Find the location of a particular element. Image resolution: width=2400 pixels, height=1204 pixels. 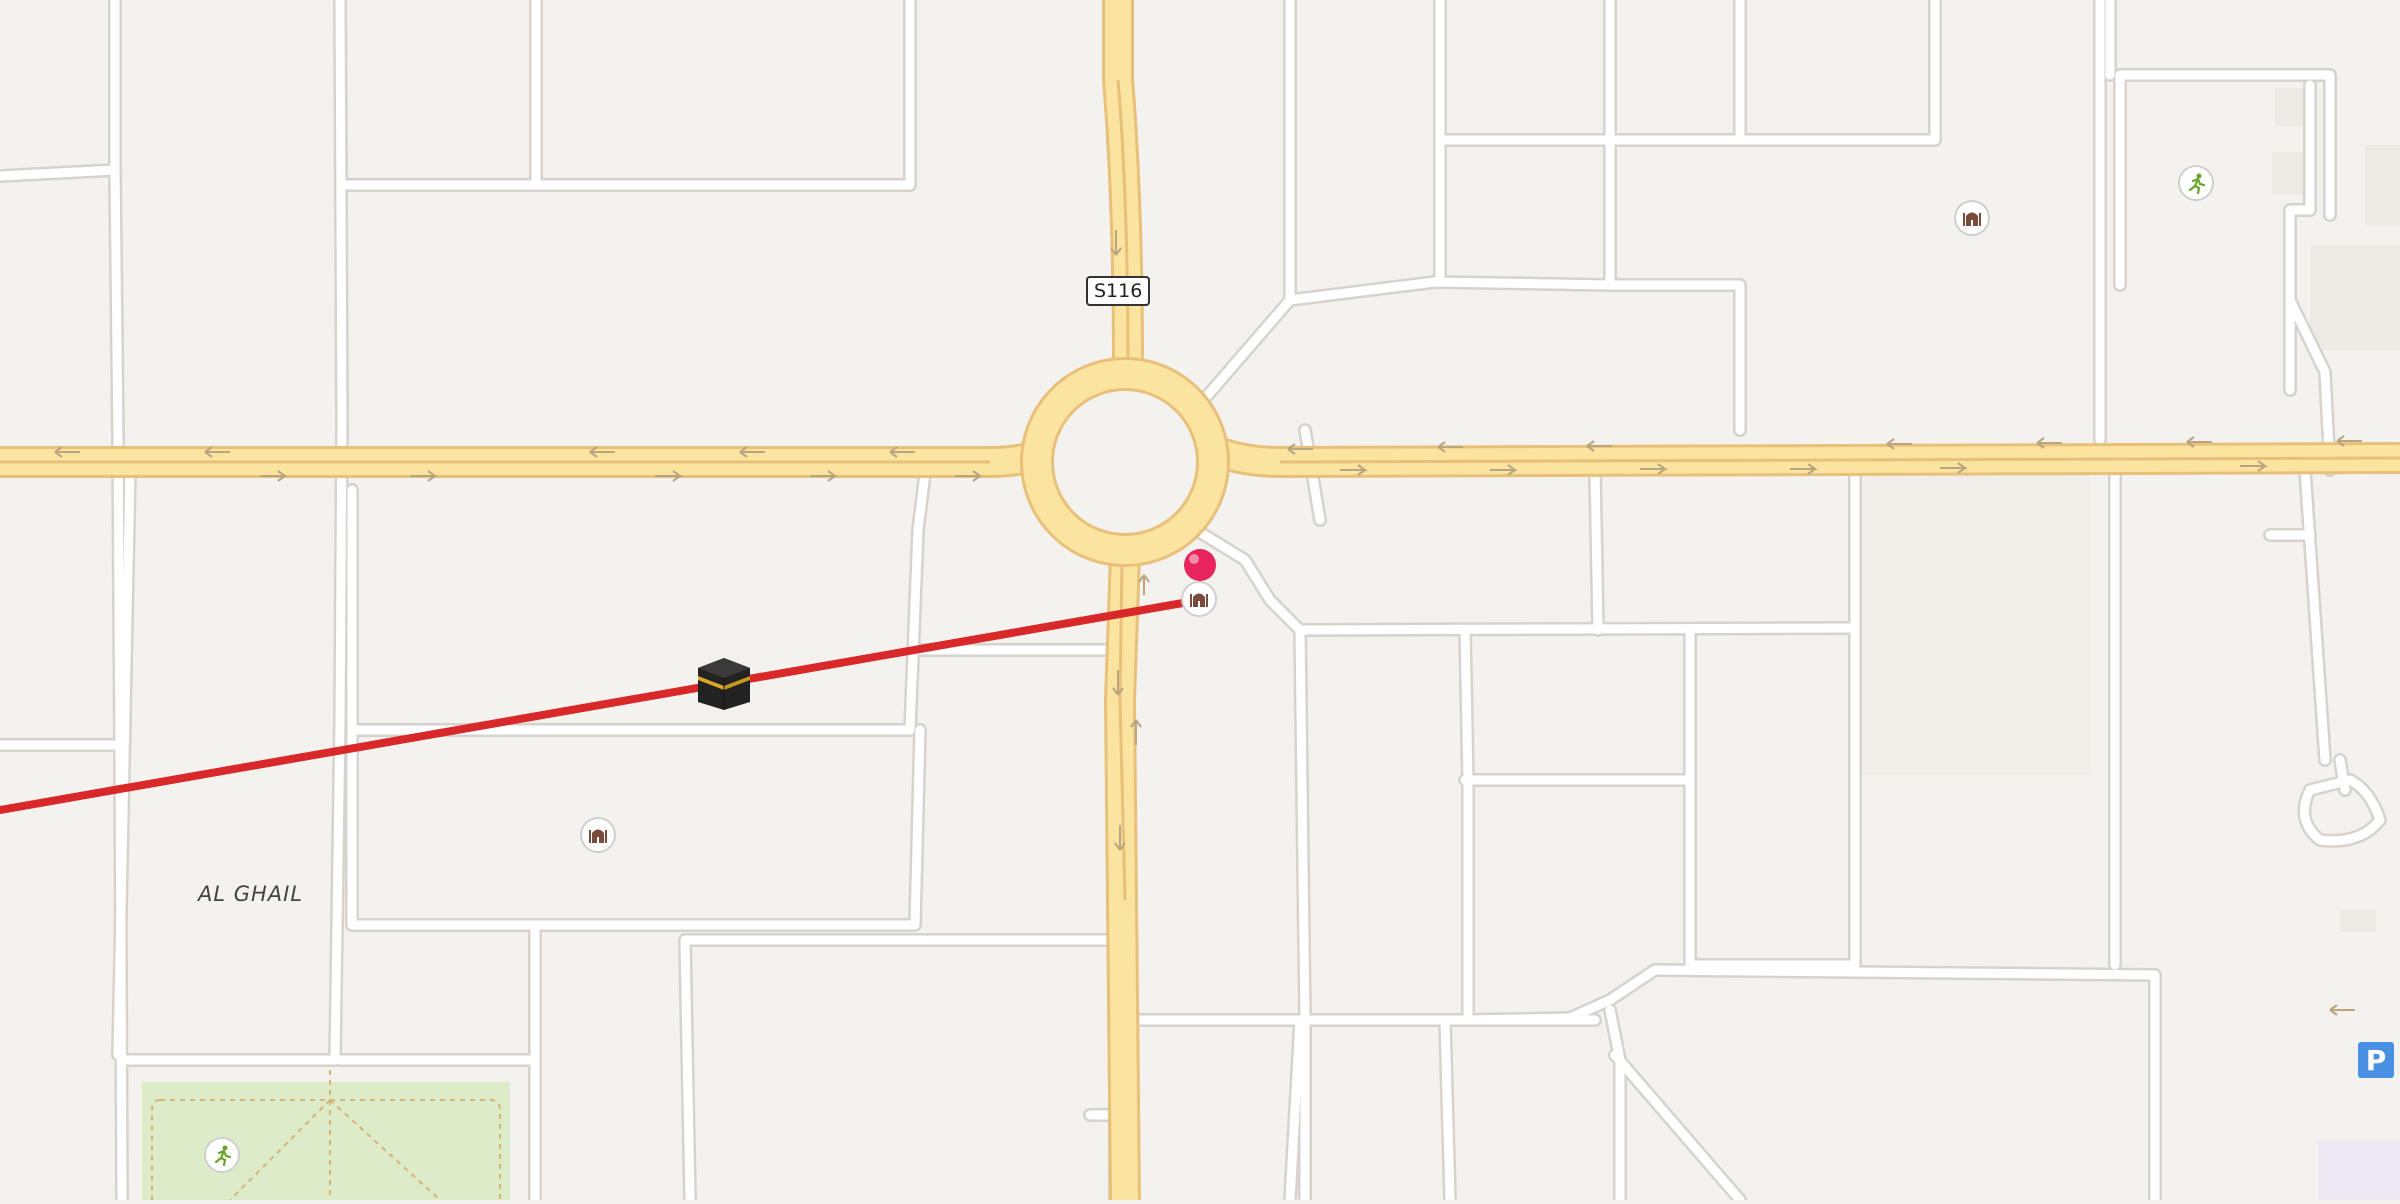

area-label-al-ghail: AL GHAIL is located at coordinates (251, 894).